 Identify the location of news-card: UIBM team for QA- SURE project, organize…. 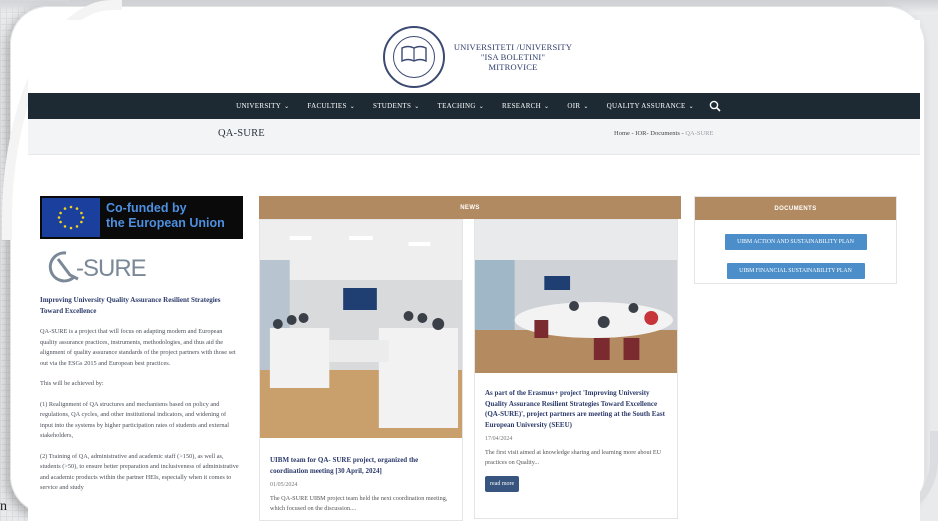
(361, 370).